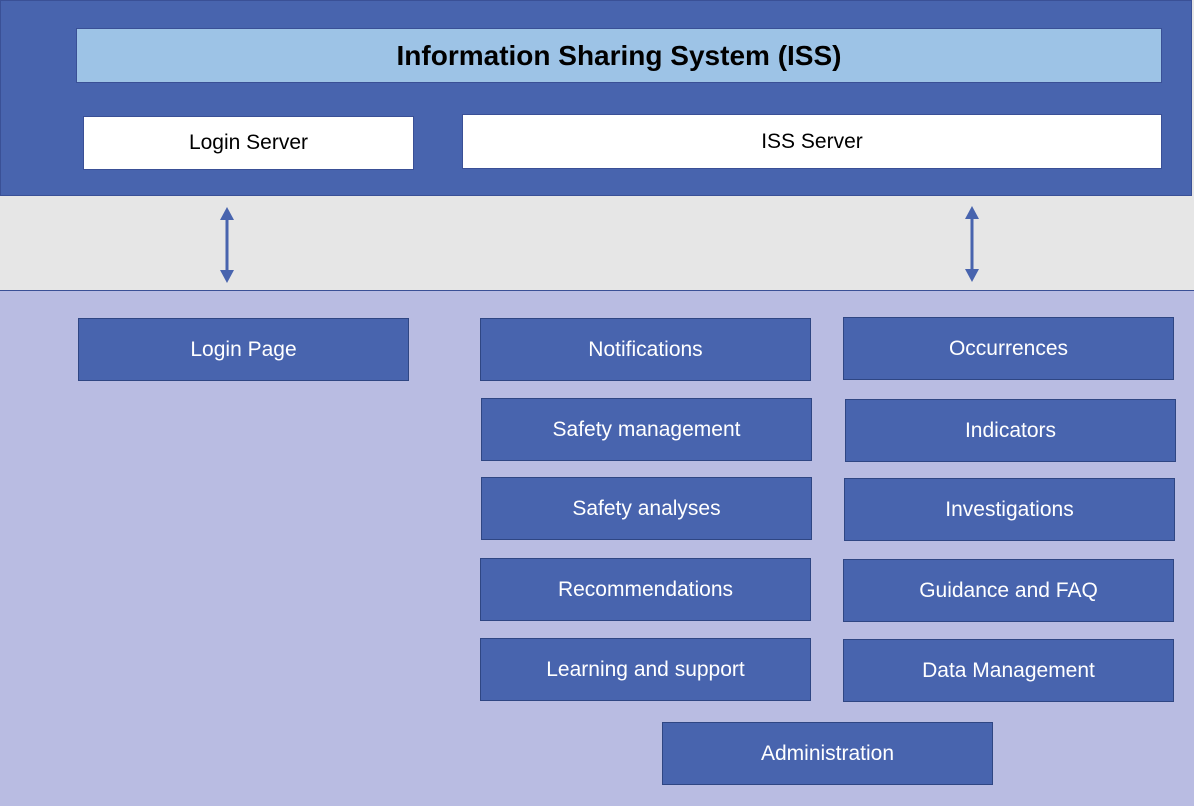 This screenshot has width=1194, height=806. What do you see at coordinates (619, 55) in the screenshot?
I see `system-title: Information Sharing System (ISS)` at bounding box center [619, 55].